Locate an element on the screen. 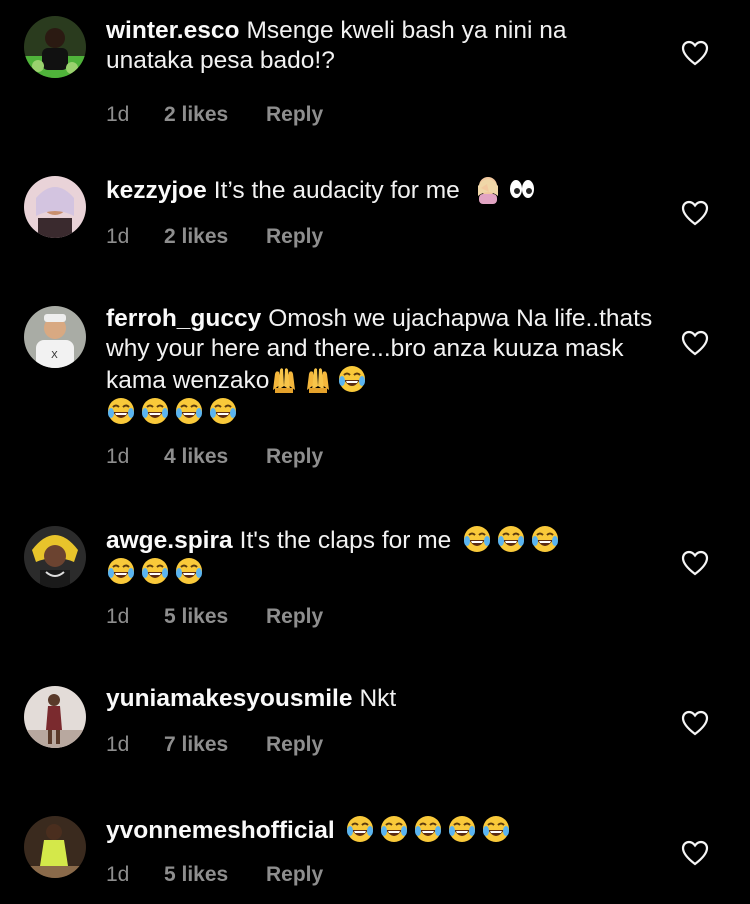 The width and height of the screenshot is (750, 904). comment-body: It’s the audacity for me is located at coordinates (336, 190).